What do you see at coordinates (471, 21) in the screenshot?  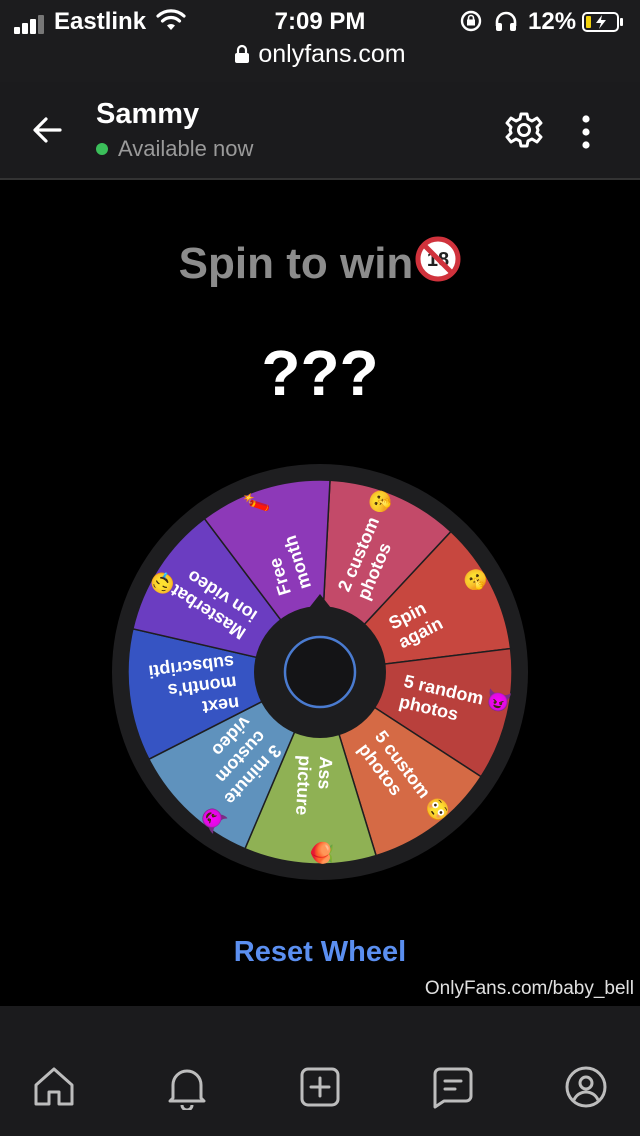 I see `rotation-lock-icon` at bounding box center [471, 21].